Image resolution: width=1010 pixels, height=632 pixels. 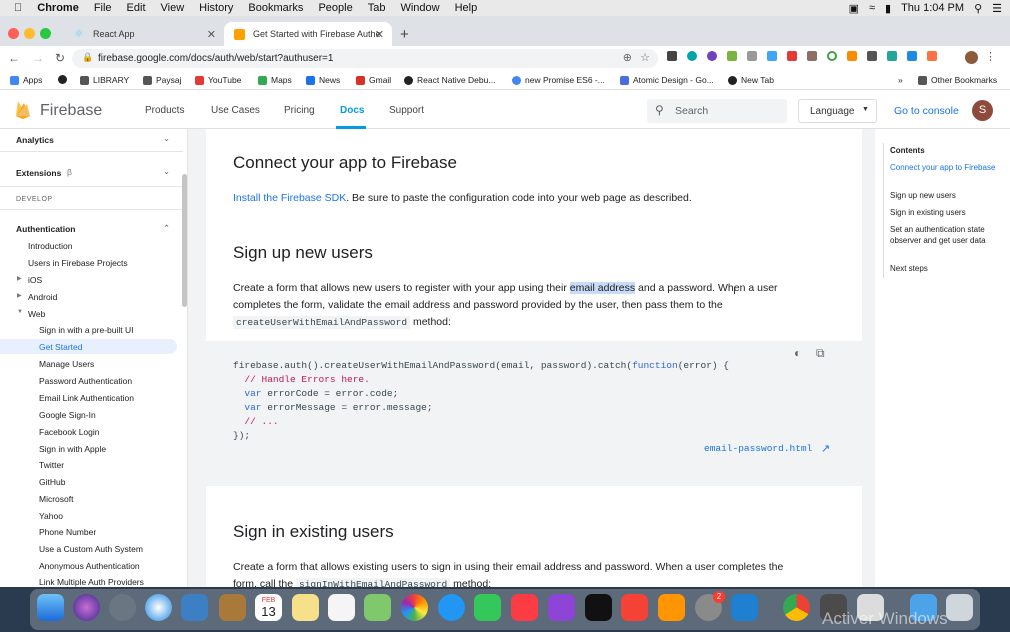 I want to click on profile-avatar, so click(x=971, y=57).